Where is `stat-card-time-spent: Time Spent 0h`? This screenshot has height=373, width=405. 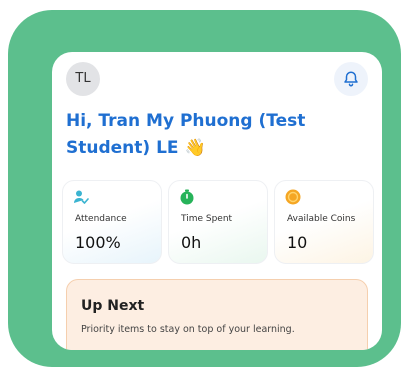
stat-card-time-spent: Time Spent 0h is located at coordinates (218, 222).